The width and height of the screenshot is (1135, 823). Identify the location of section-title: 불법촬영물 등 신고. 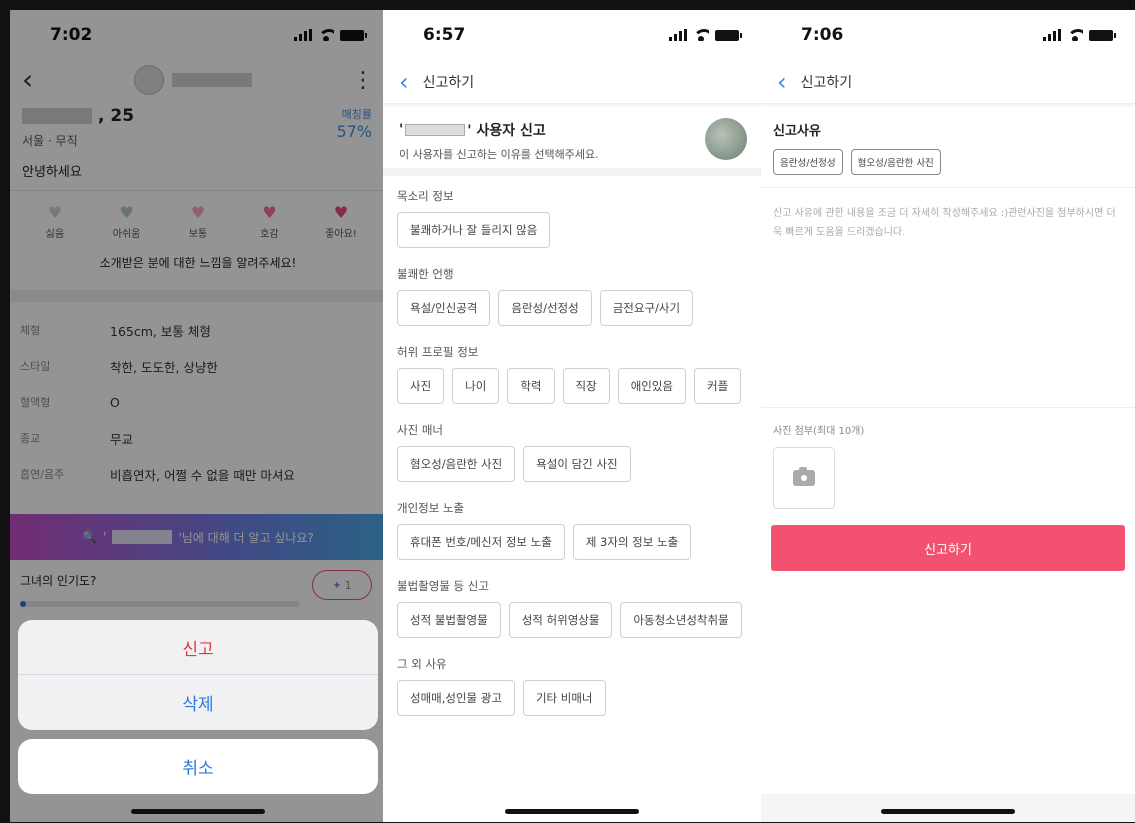
(443, 586).